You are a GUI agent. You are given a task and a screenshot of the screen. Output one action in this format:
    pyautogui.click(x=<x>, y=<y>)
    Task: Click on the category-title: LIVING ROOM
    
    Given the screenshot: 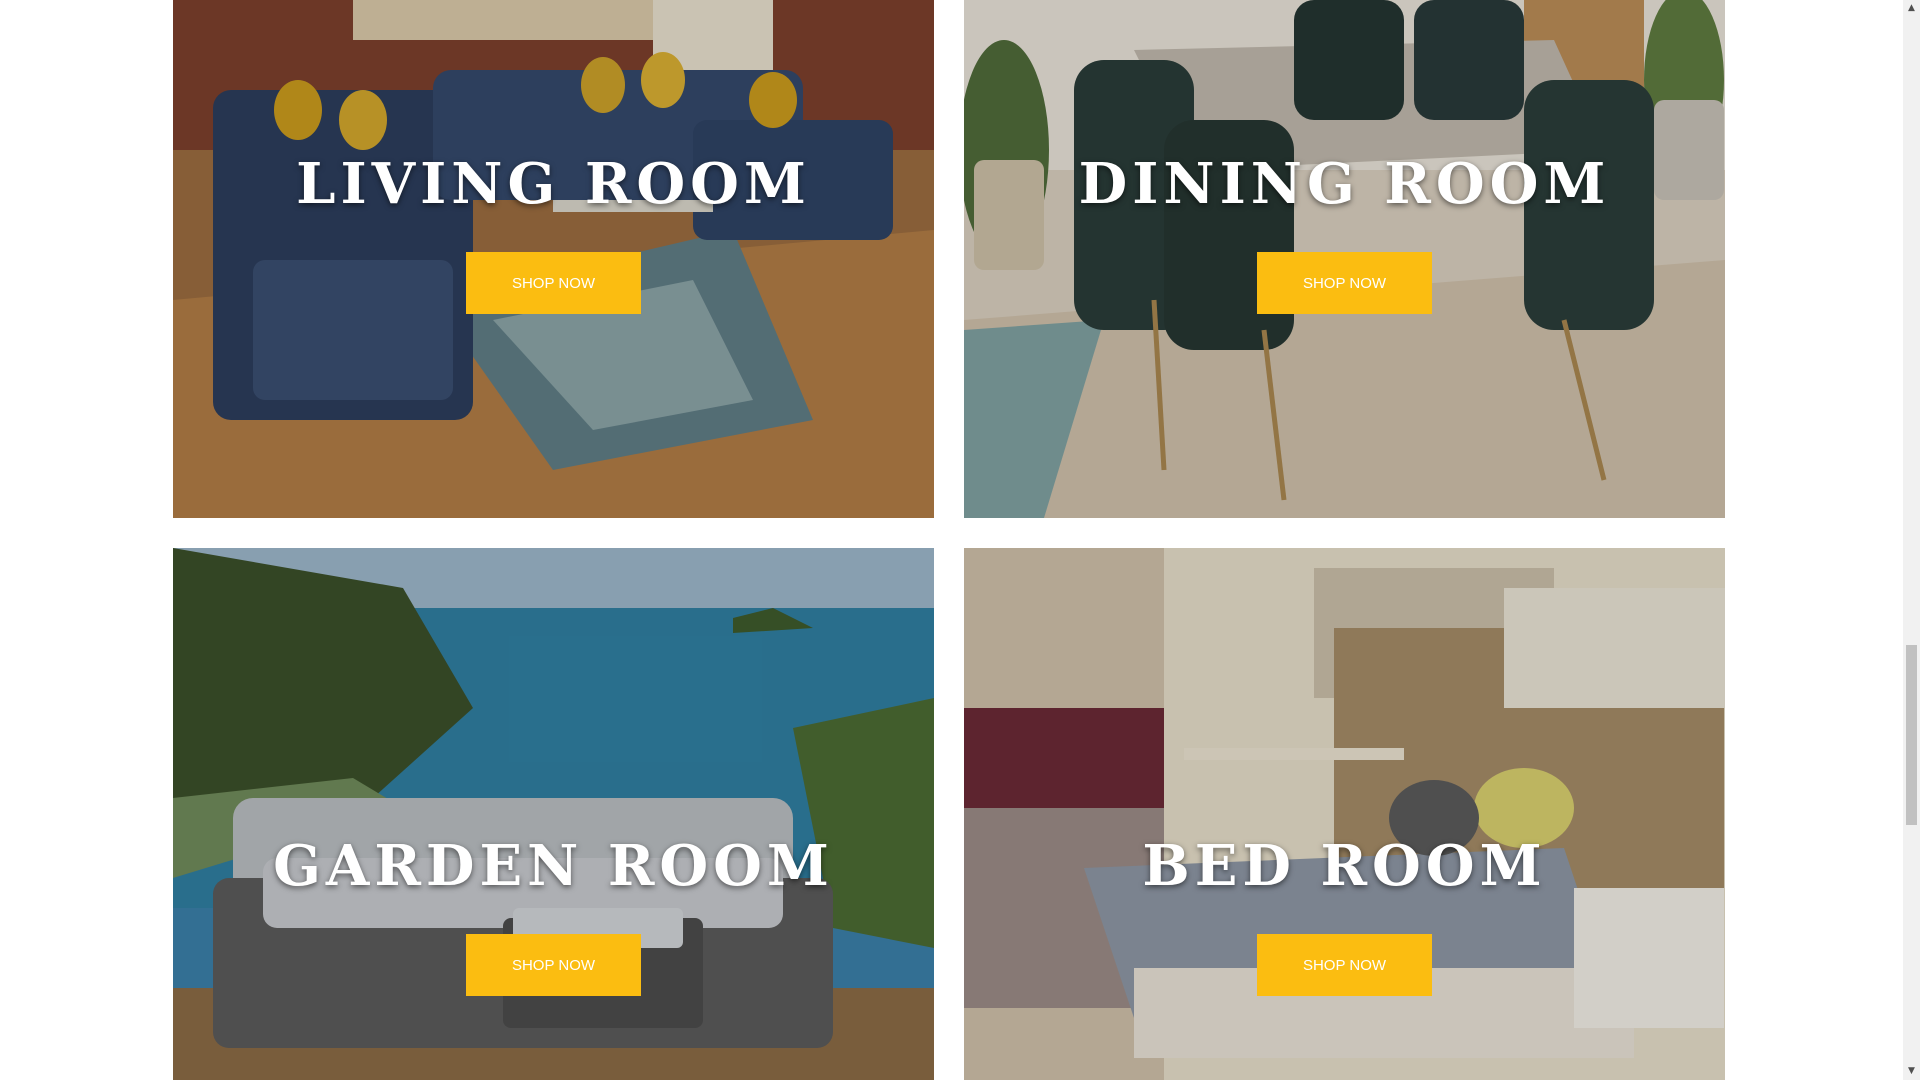 What is the action you would take?
    pyautogui.click(x=553, y=184)
    